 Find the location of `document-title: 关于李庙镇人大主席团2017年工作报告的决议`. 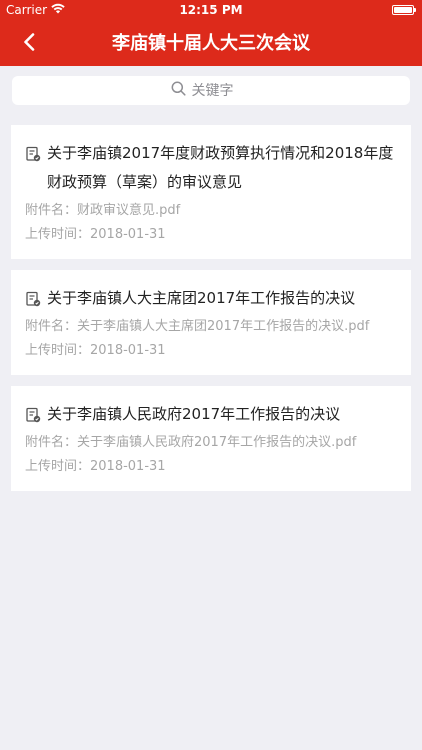

document-title: 关于李庙镇人大主席团2017年工作报告的决议 is located at coordinates (201, 298).